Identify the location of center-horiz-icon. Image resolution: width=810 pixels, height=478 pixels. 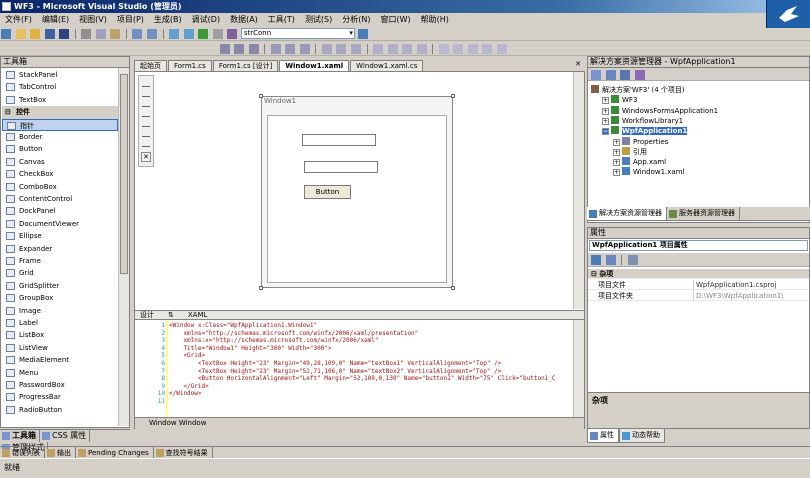
(443, 49).